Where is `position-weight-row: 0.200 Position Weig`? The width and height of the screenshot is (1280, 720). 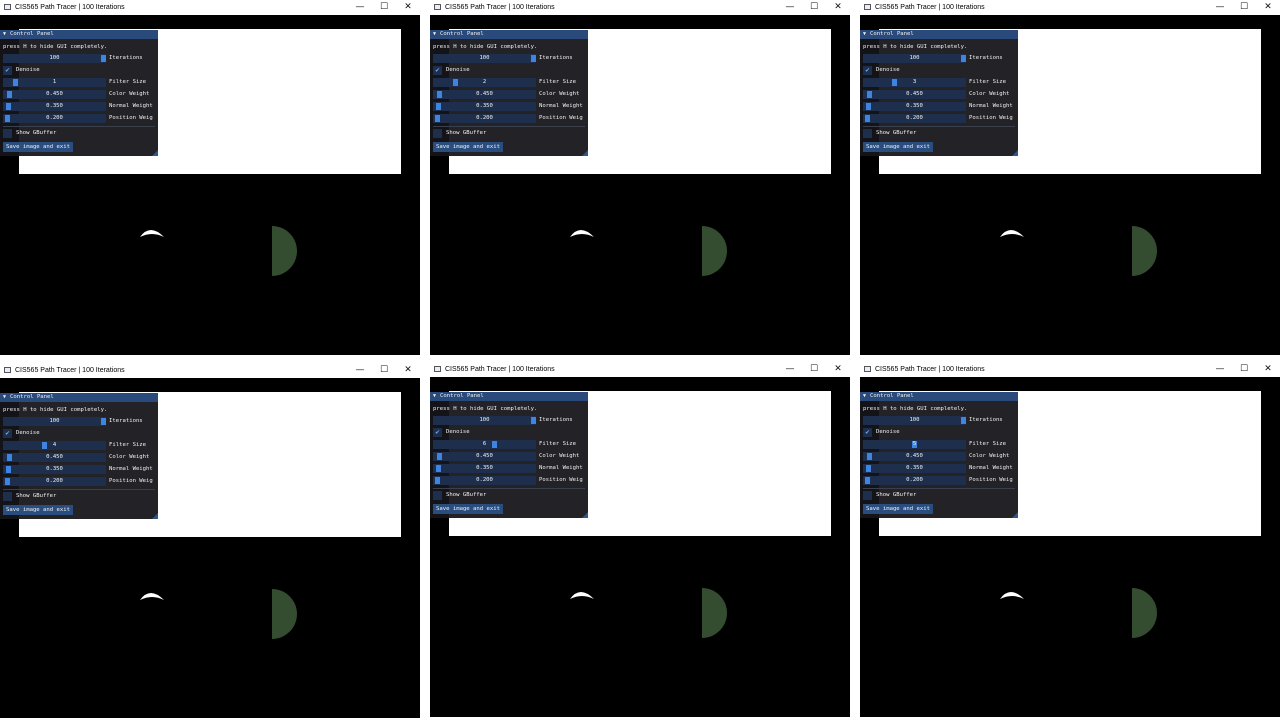
position-weight-row: 0.200 Position Weig is located at coordinates (79, 118).